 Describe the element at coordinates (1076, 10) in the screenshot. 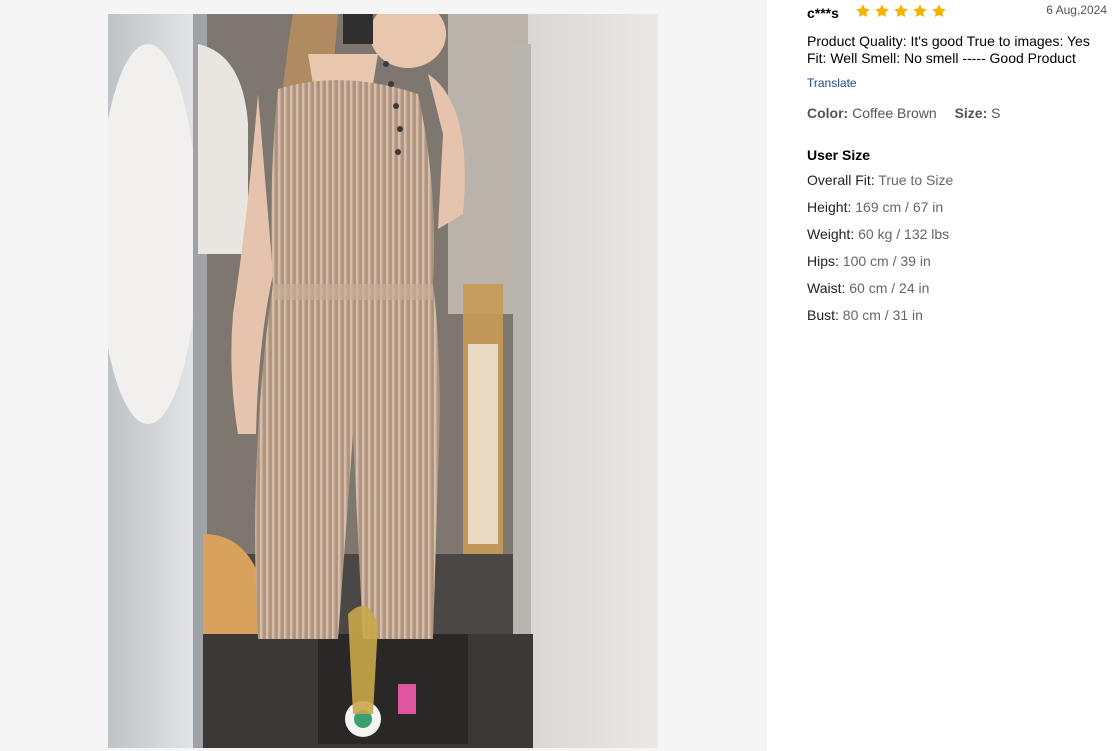

I see `review-date: 6 Aug,2024` at that location.